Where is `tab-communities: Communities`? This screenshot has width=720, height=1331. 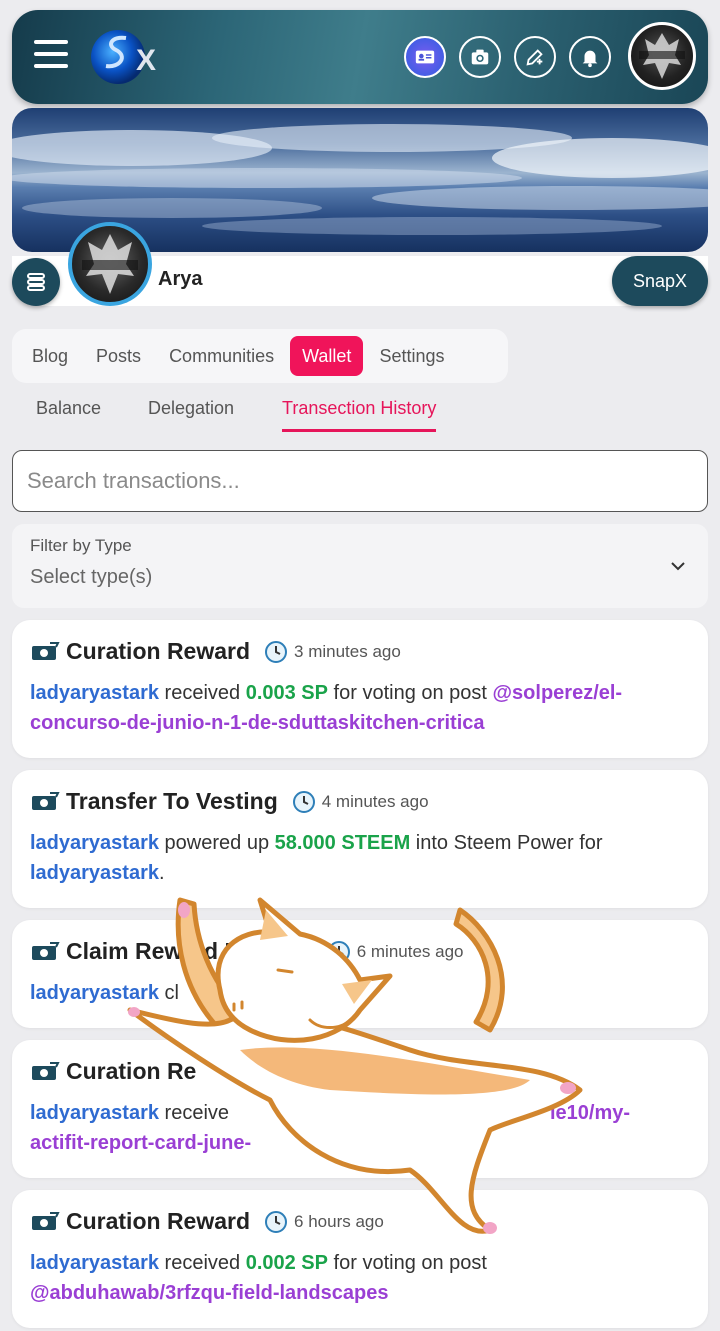 tab-communities: Communities is located at coordinates (221, 356).